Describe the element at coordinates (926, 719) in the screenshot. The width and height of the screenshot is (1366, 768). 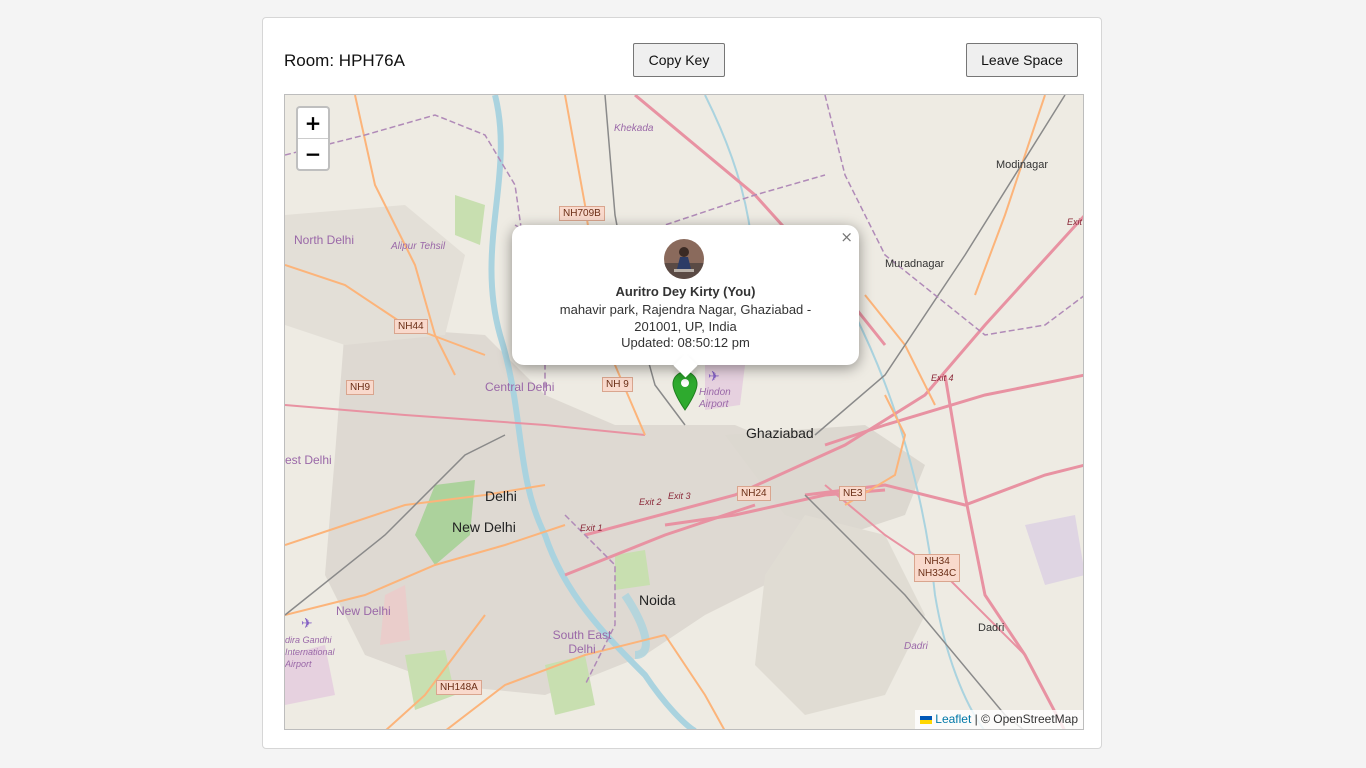
I see `ukraine-flag-icon` at that location.